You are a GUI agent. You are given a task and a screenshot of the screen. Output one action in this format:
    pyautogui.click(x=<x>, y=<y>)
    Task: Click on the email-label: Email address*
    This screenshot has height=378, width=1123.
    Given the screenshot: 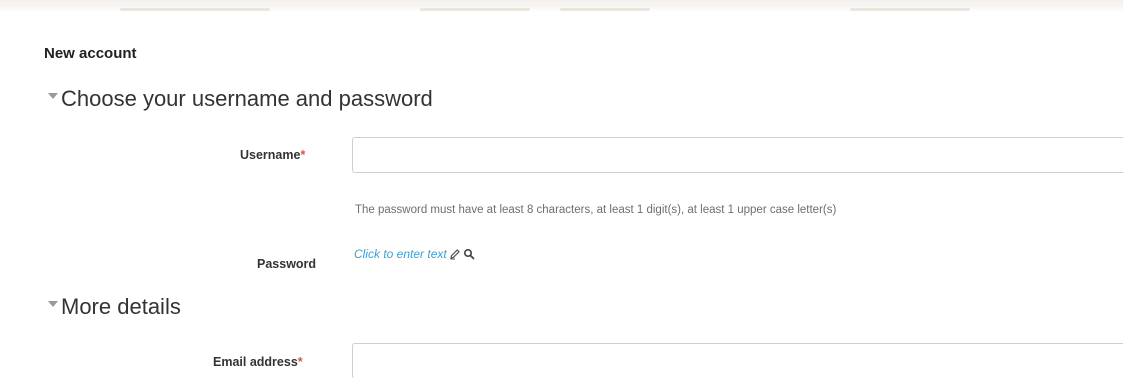 What is the action you would take?
    pyautogui.click(x=258, y=362)
    